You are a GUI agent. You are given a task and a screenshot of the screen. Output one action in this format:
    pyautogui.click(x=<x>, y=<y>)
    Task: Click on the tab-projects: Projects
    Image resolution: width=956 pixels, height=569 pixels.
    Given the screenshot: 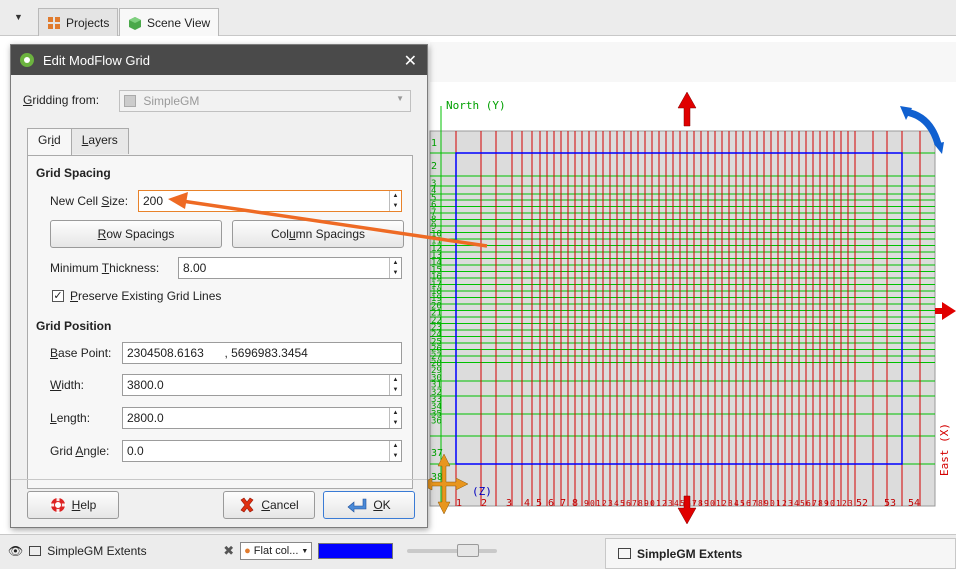 What is the action you would take?
    pyautogui.click(x=78, y=22)
    